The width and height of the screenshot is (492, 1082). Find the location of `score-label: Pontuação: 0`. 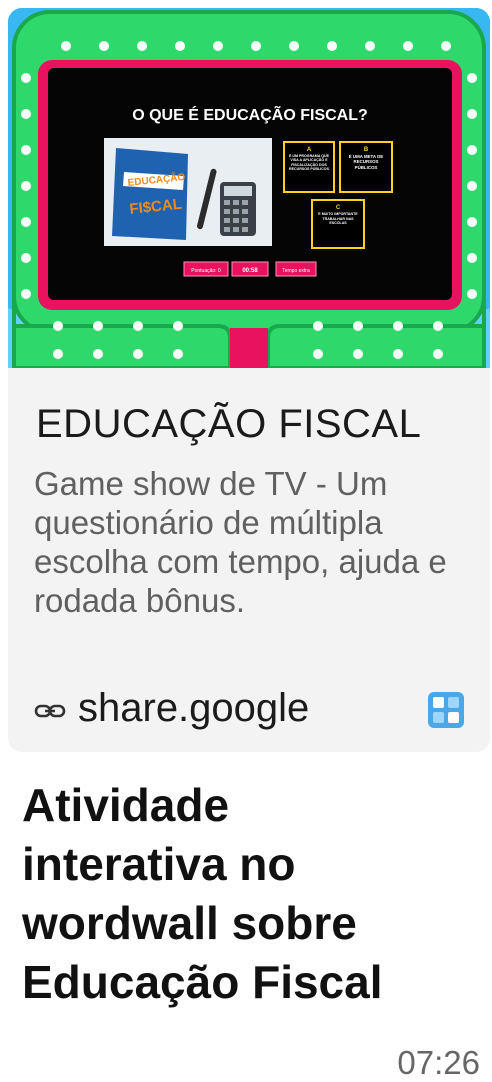

score-label: Pontuação: 0 is located at coordinates (206, 271).